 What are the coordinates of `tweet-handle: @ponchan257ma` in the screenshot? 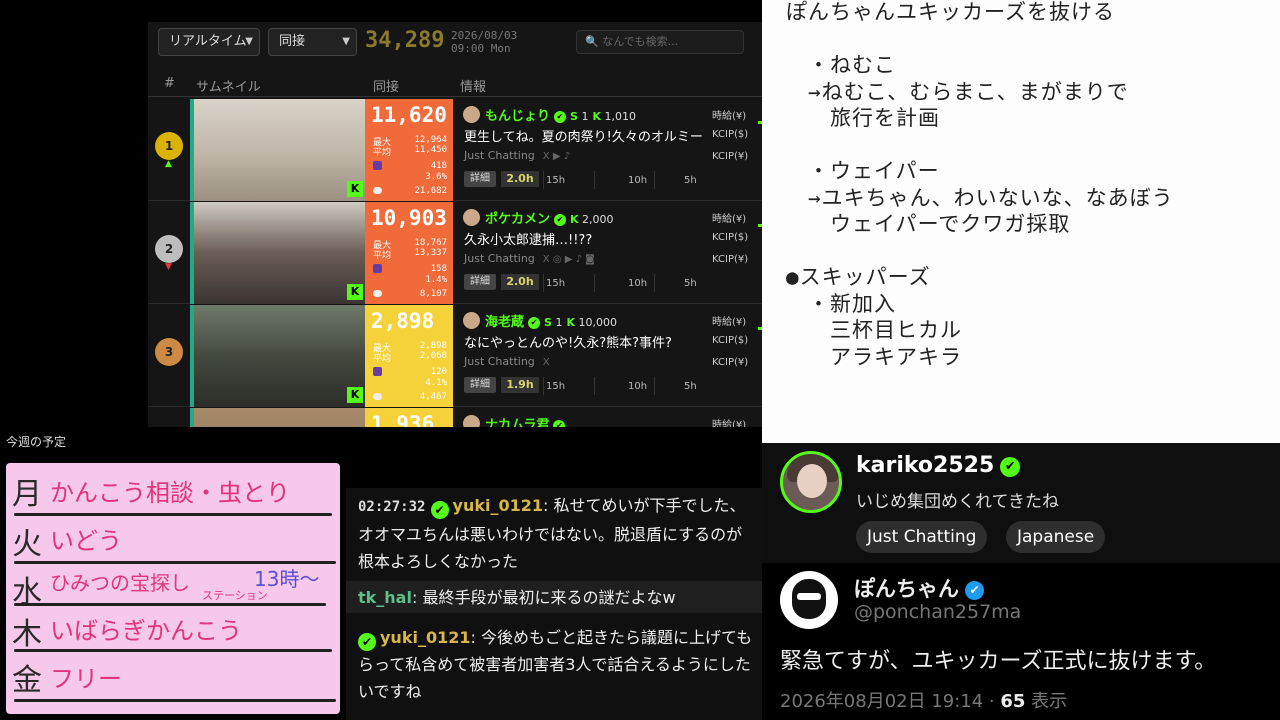 It's located at (937, 612).